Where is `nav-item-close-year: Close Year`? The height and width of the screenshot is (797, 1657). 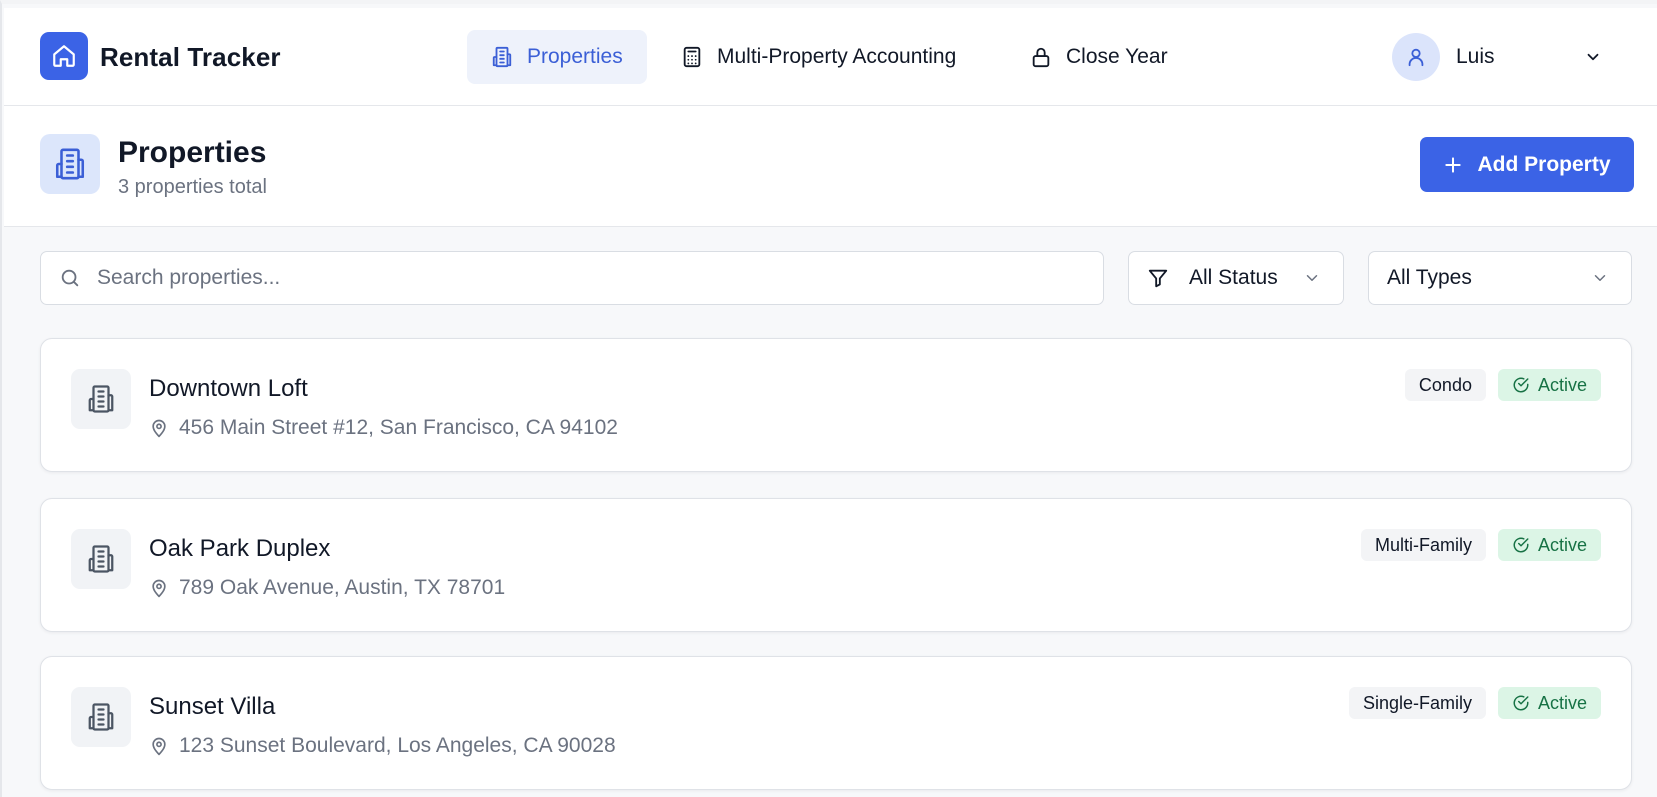
nav-item-close-year: Close Year is located at coordinates (1099, 57).